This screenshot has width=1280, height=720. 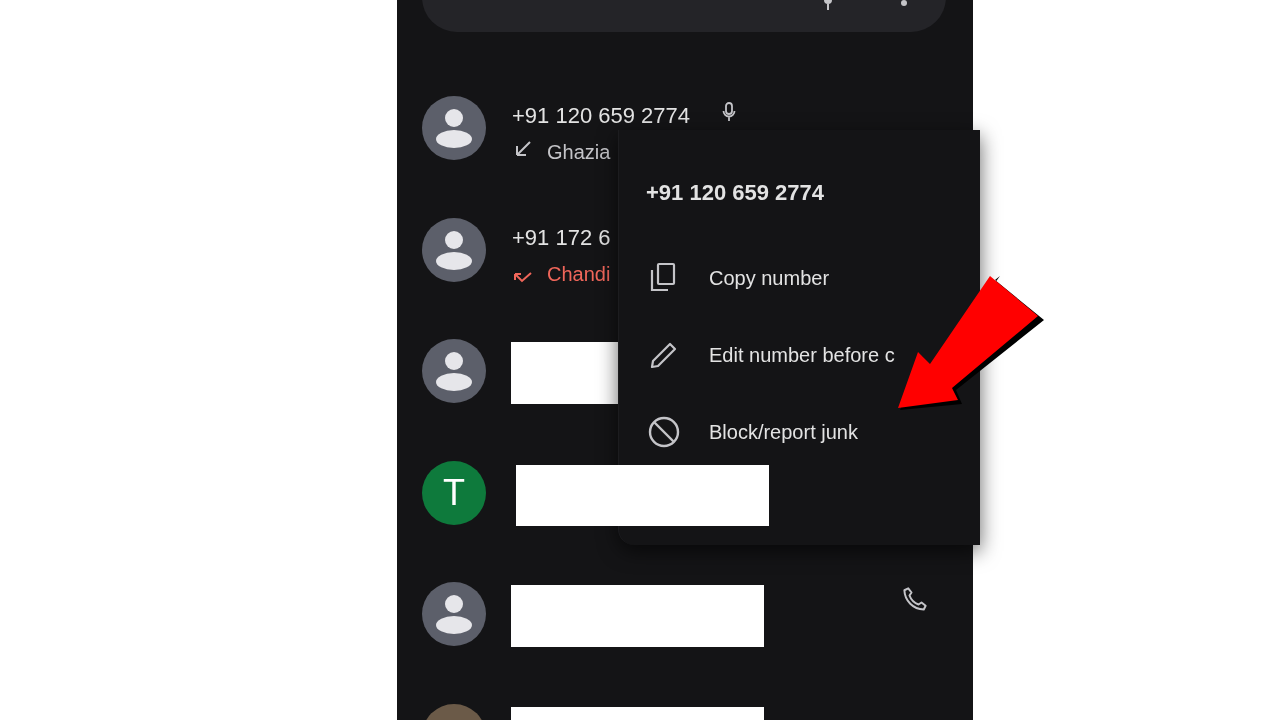 What do you see at coordinates (664, 432) in the screenshot?
I see `block-icon` at bounding box center [664, 432].